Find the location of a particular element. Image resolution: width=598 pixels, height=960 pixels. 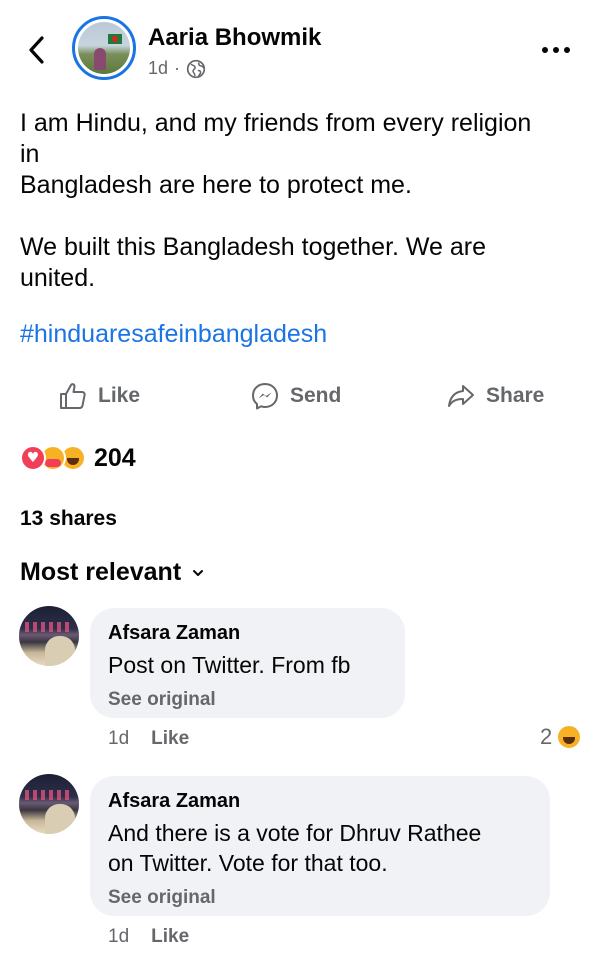

comments-sort-dropdown: Most relevant is located at coordinates (112, 572).